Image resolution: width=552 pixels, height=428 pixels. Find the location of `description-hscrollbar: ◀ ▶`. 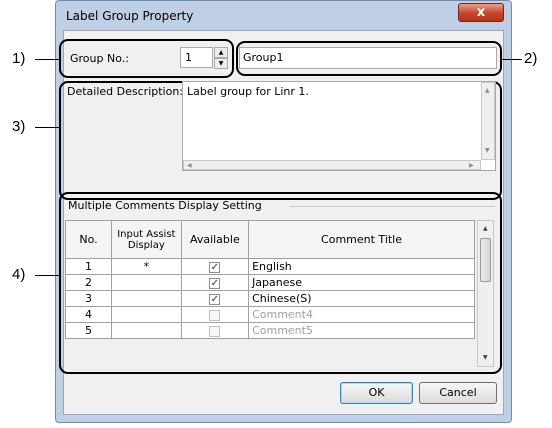

description-hscrollbar: ◀ ▶ is located at coordinates (332, 165).